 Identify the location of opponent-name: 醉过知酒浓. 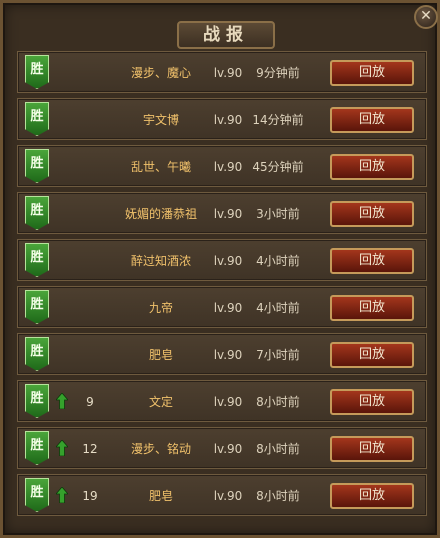
(160, 261).